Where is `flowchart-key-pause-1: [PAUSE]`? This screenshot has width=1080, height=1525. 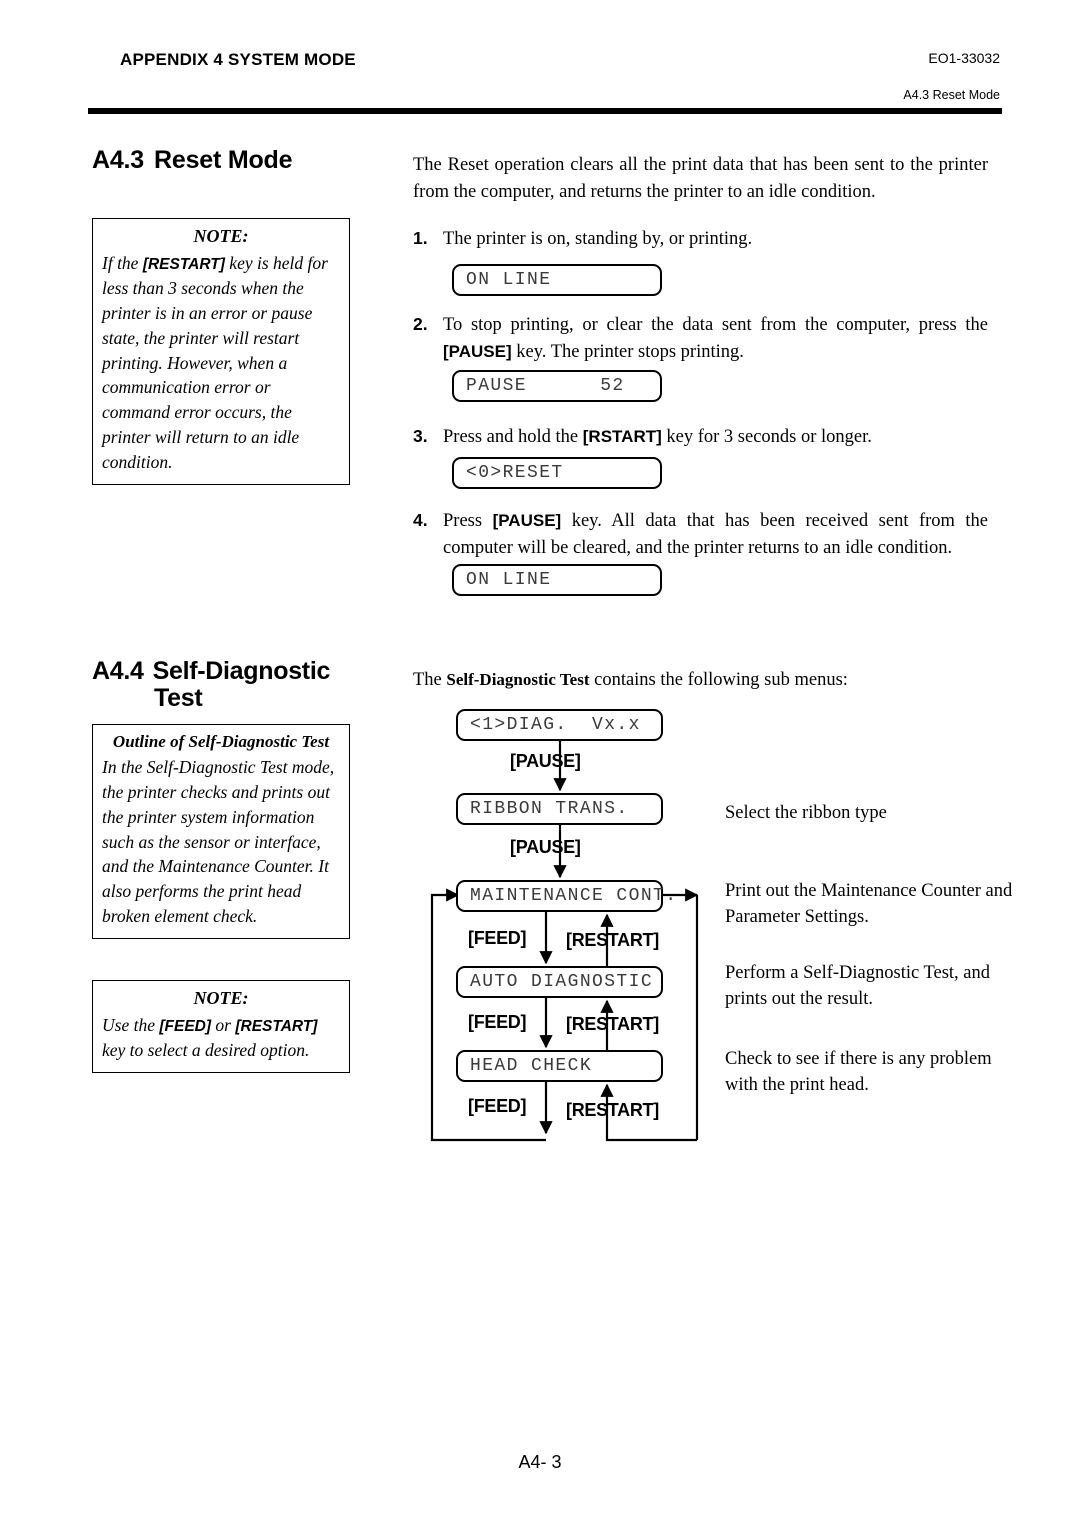
flowchart-key-pause-1: [PAUSE] is located at coordinates (545, 761).